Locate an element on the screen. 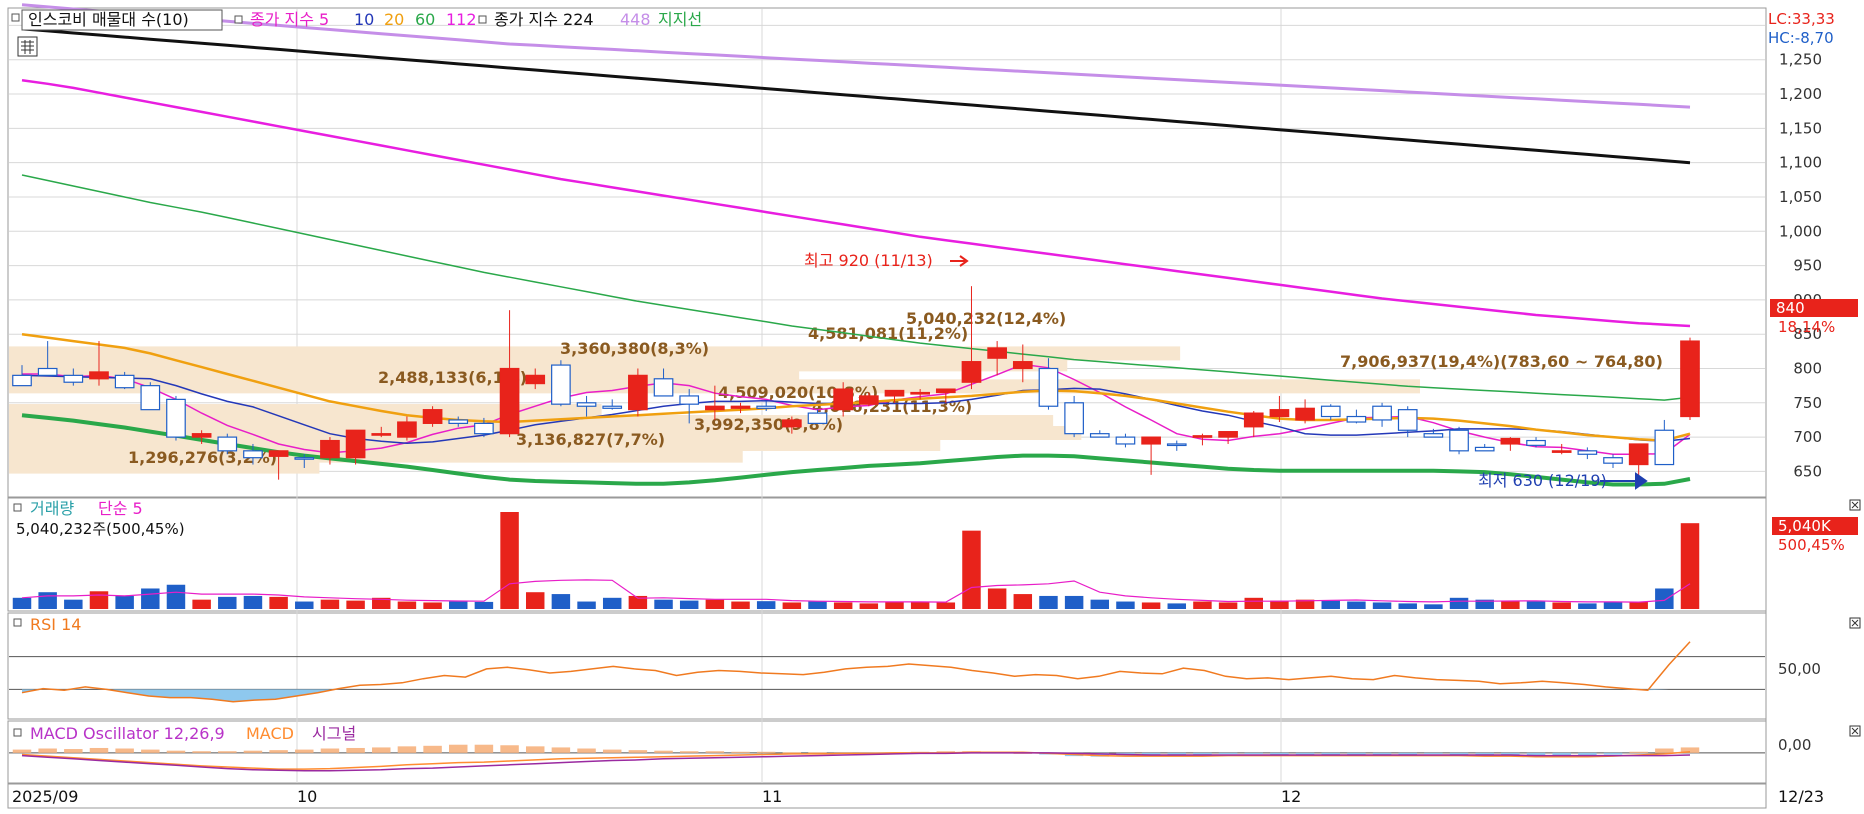 This screenshot has height=814, width=1864. price-tick-label: 1,150 is located at coordinates (1800, 128).